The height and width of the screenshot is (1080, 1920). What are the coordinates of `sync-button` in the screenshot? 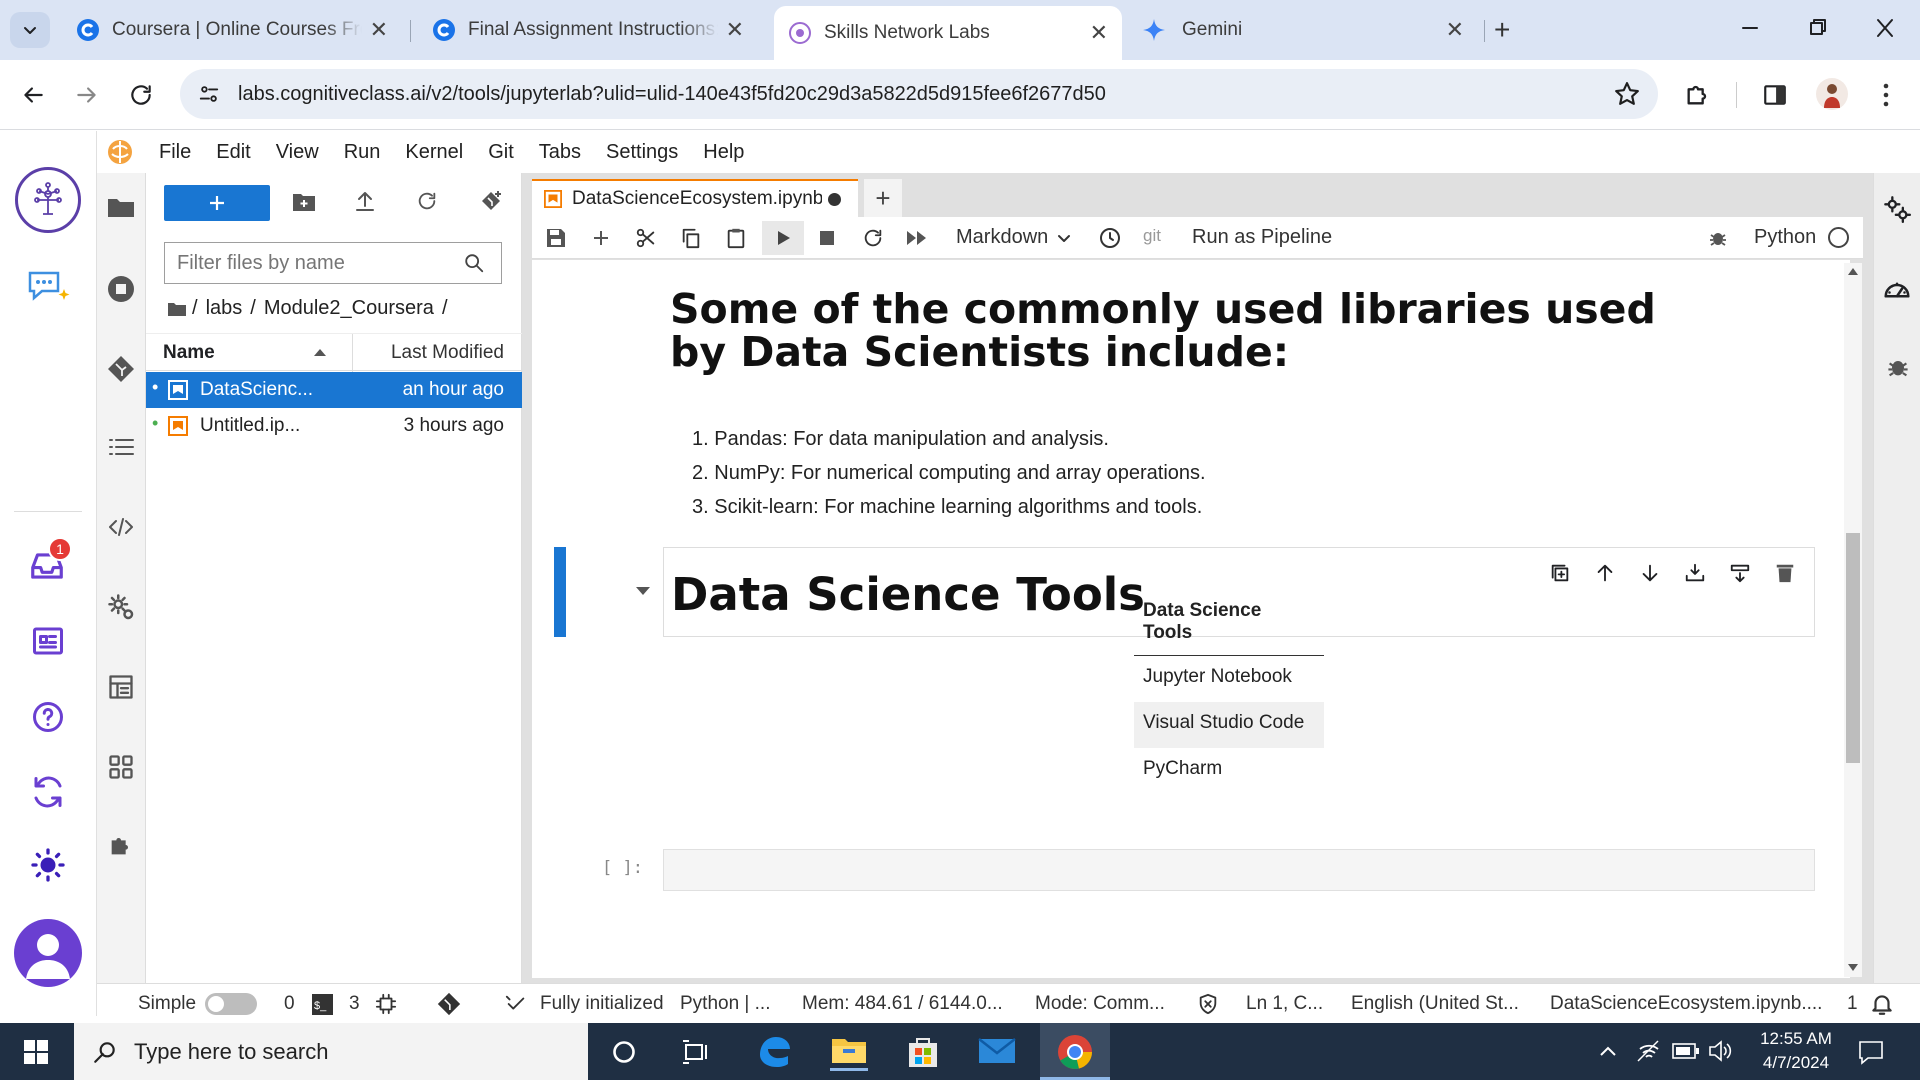 It's located at (48, 792).